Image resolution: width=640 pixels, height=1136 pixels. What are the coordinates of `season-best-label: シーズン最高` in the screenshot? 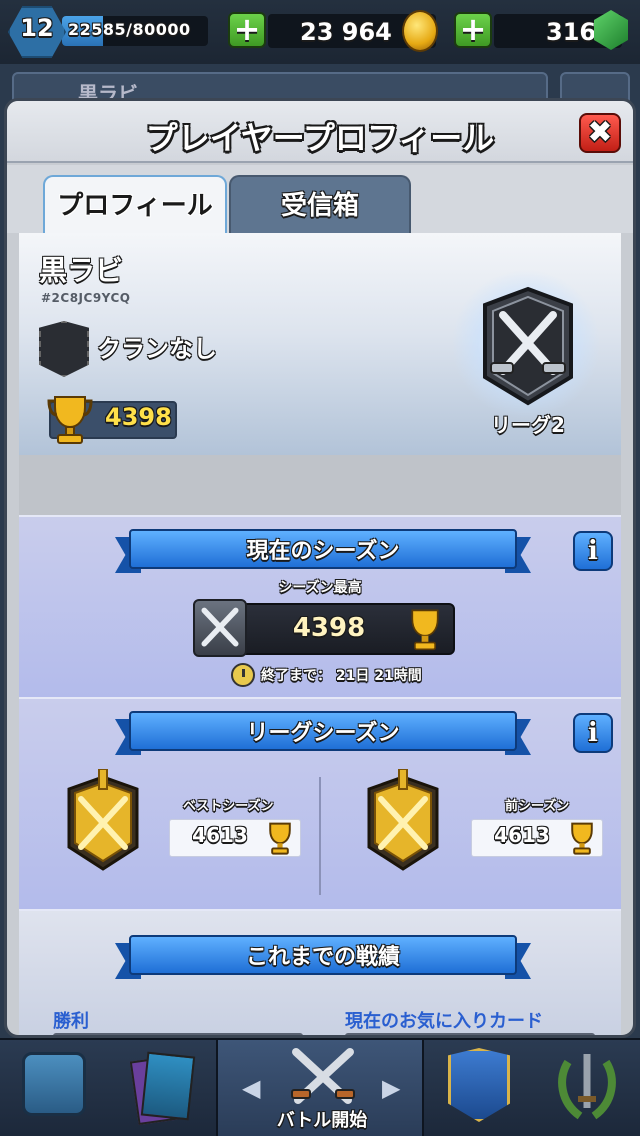 It's located at (320, 588).